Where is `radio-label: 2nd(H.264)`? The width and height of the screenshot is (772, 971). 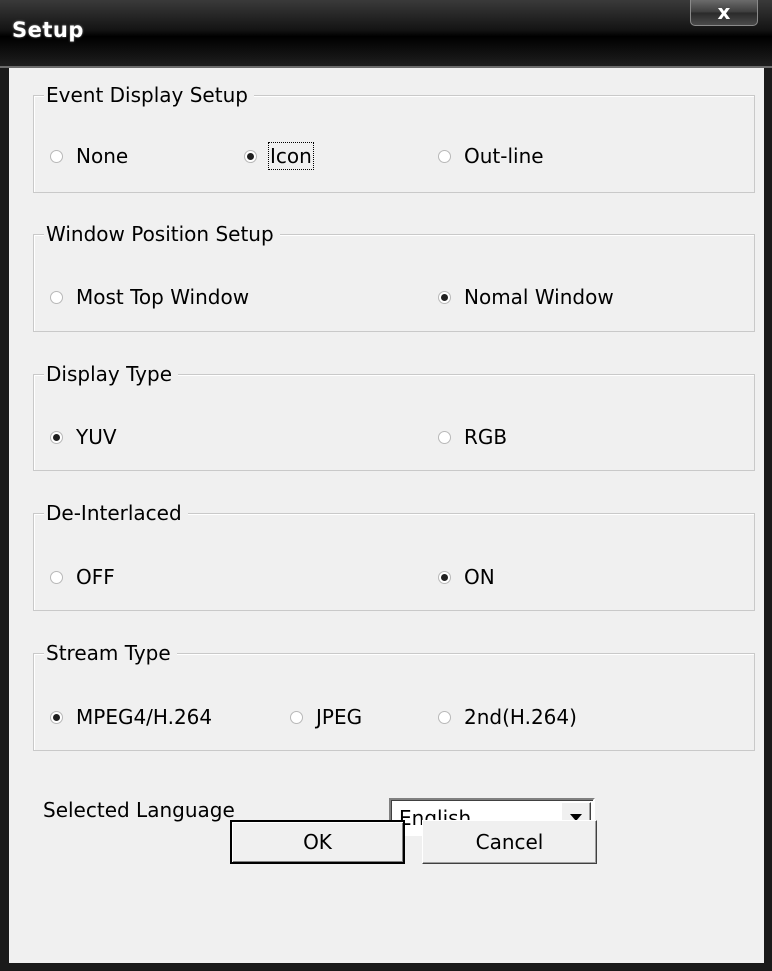
radio-label: 2nd(H.264) is located at coordinates (520, 717).